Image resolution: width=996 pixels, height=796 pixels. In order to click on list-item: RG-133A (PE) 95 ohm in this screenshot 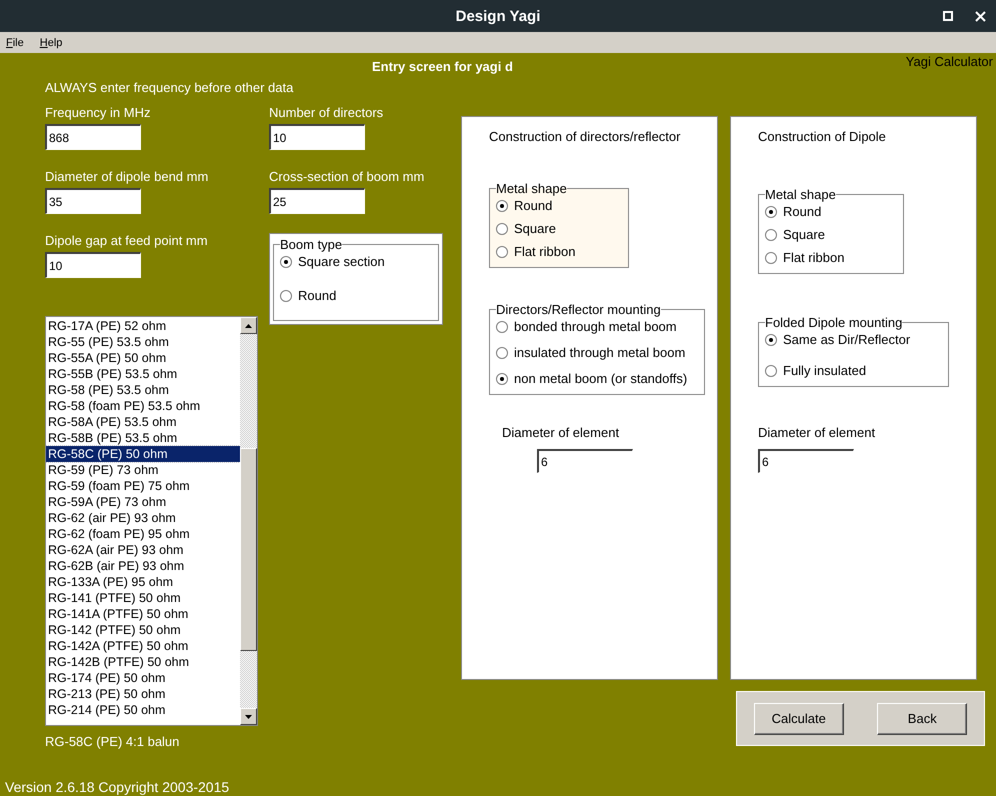, I will do `click(143, 582)`.